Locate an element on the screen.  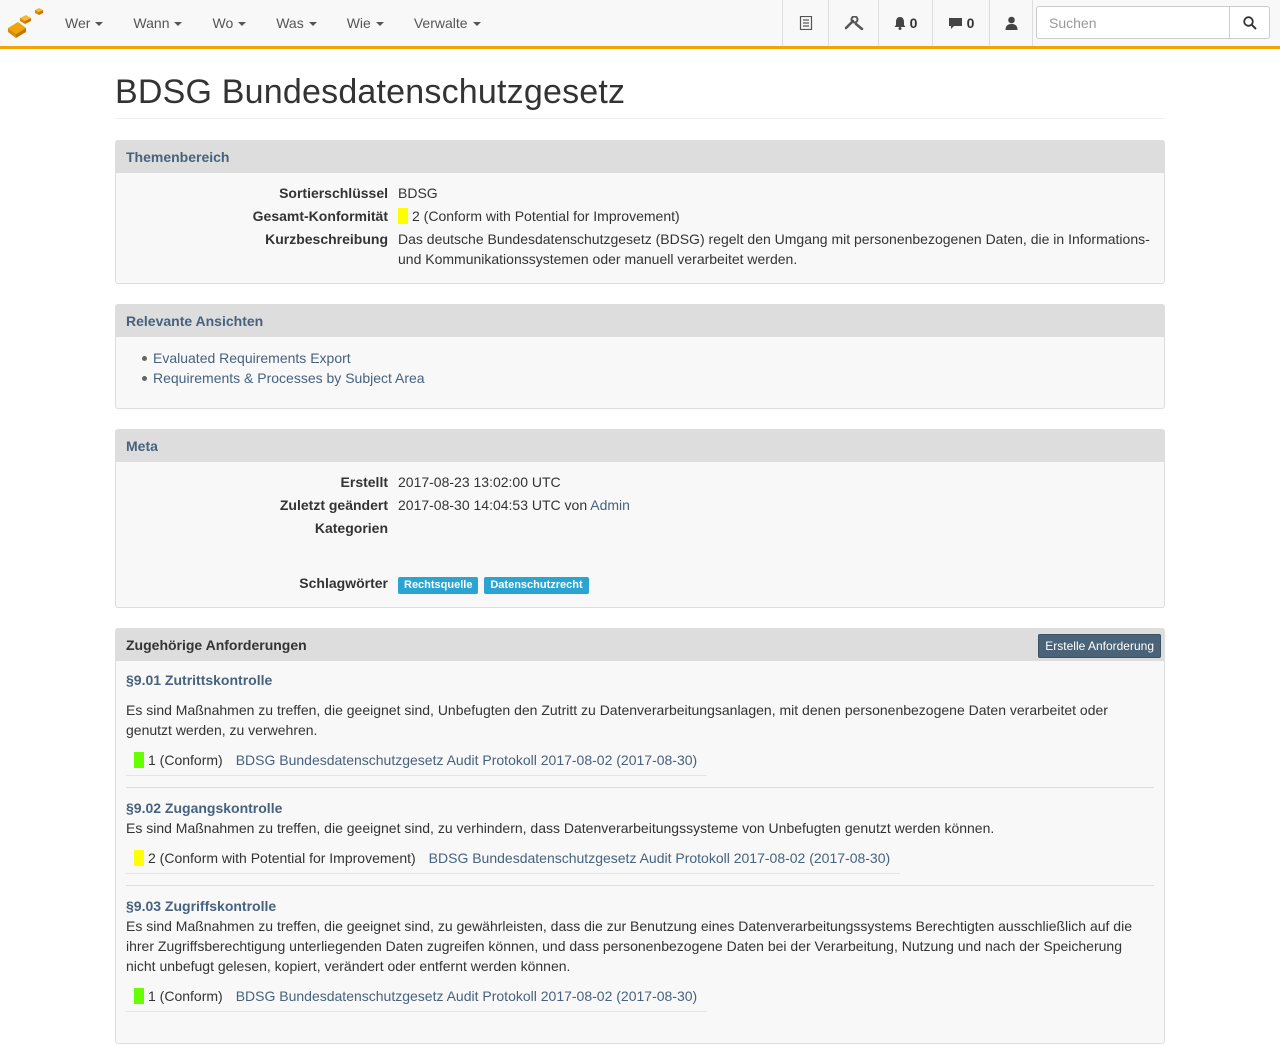
search-icon is located at coordinates (1249, 22).